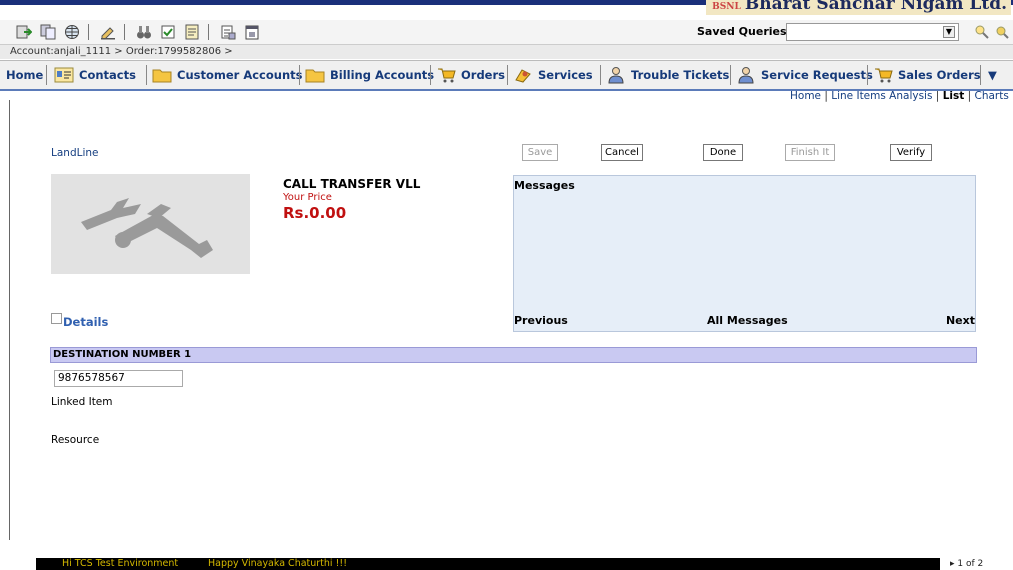  Describe the element at coordinates (228, 32) in the screenshot. I see `report-icon` at that location.